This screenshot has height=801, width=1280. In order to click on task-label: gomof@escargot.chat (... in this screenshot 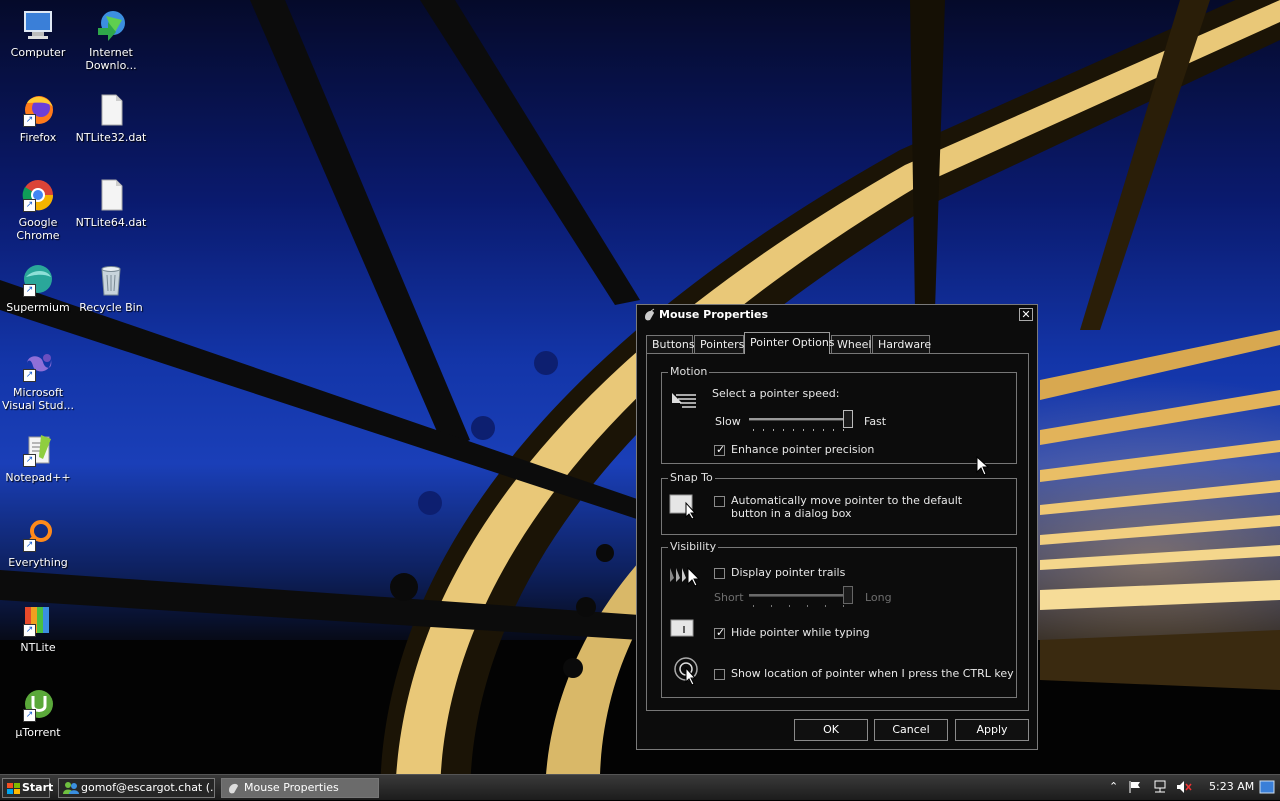, I will do `click(148, 787)`.